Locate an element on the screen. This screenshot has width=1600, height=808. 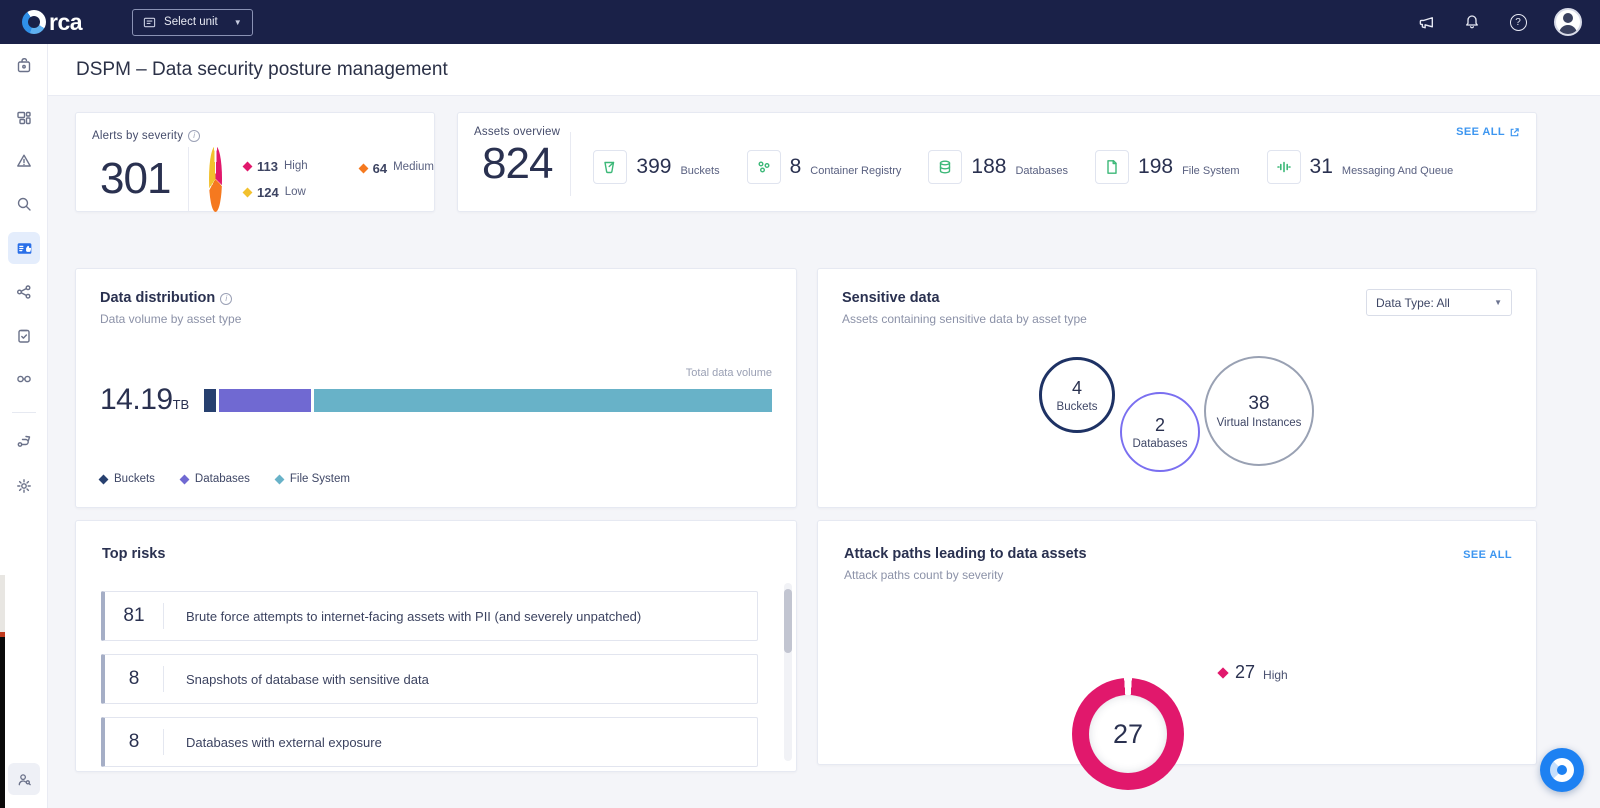
assets-card-title: Assets overview is located at coordinates (517, 132).